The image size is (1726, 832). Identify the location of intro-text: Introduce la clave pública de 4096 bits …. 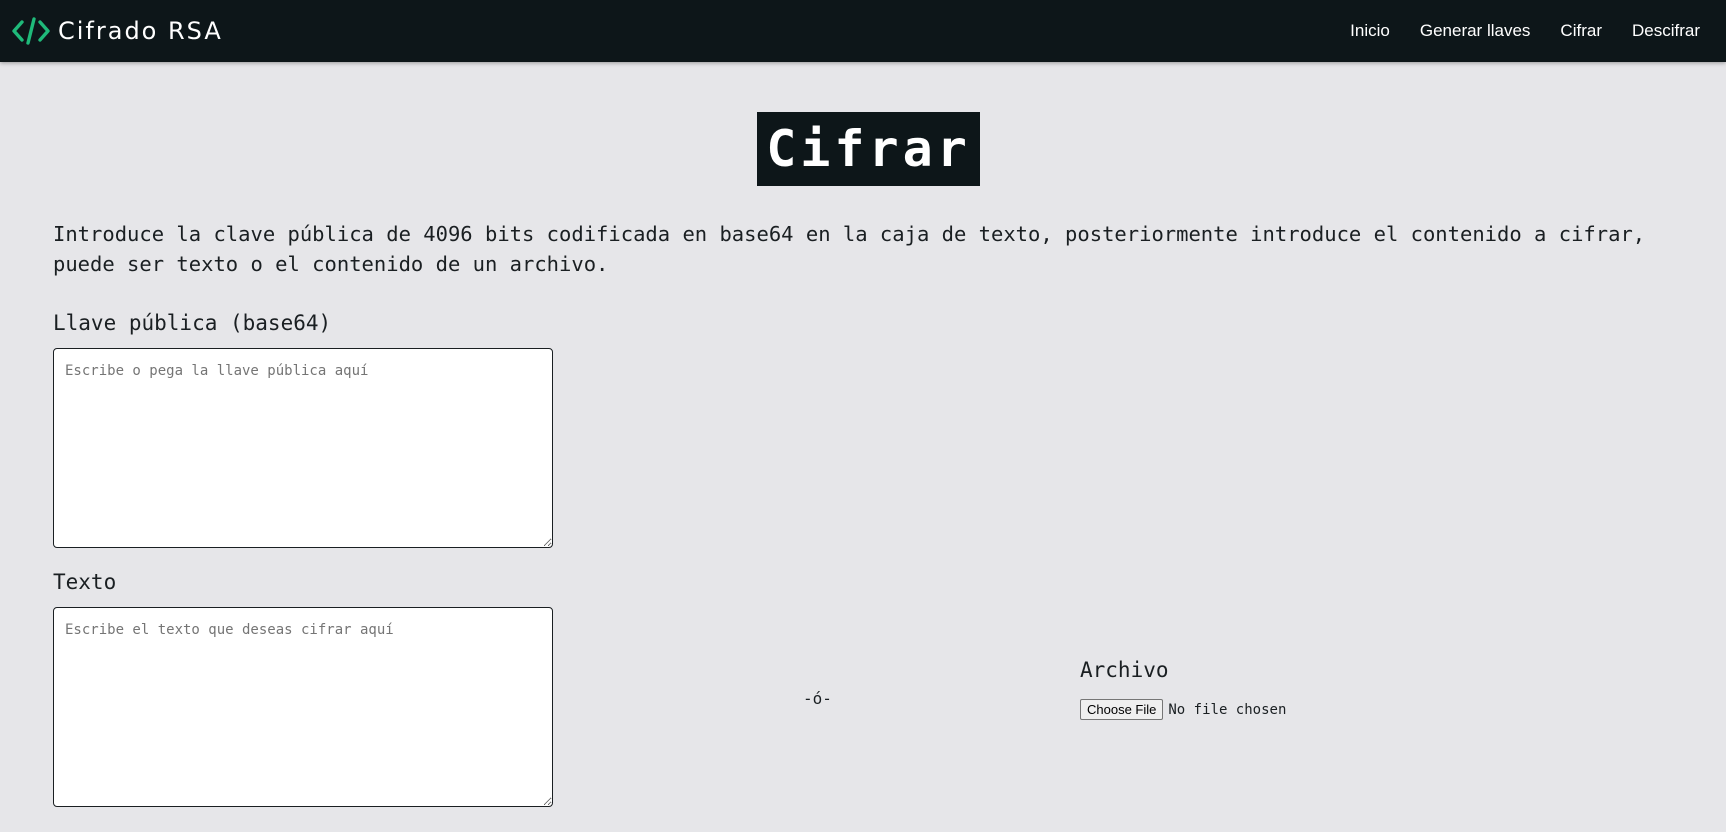
(849, 249).